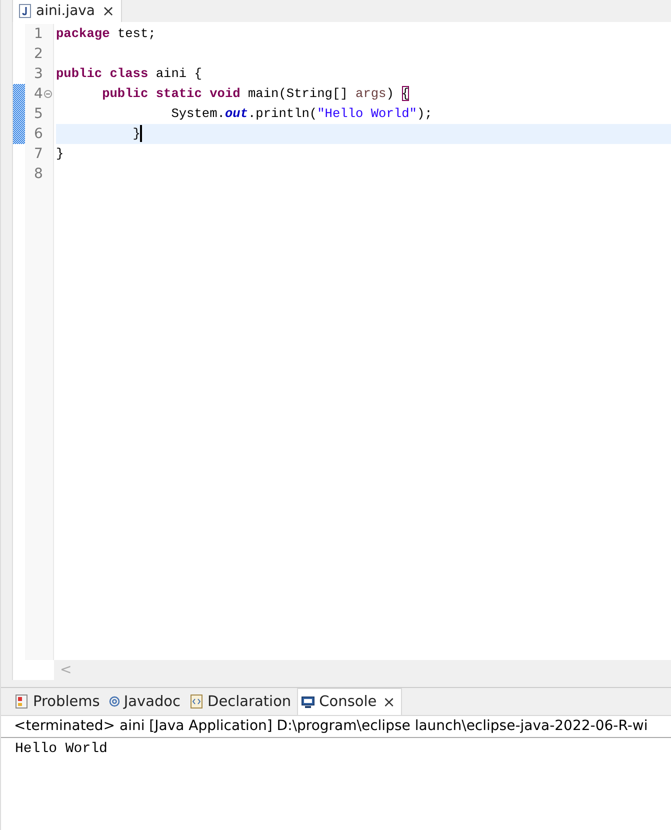  What do you see at coordinates (38, 134) in the screenshot?
I see `line-number: 6` at bounding box center [38, 134].